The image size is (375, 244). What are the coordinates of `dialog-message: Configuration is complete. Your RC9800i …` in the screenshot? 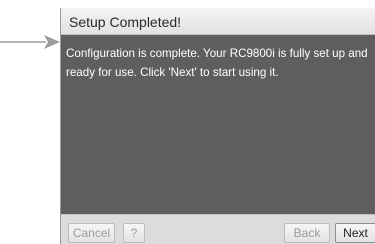 It's located at (217, 63).